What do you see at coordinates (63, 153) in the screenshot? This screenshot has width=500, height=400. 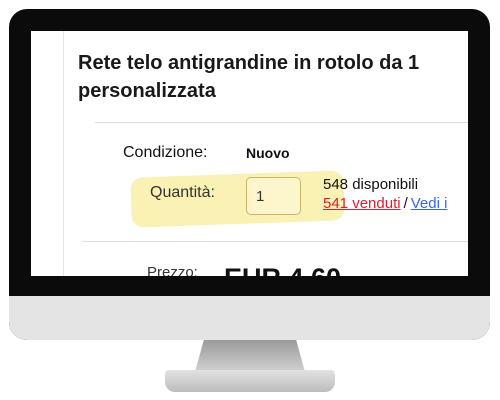 I see `page-left-border` at bounding box center [63, 153].